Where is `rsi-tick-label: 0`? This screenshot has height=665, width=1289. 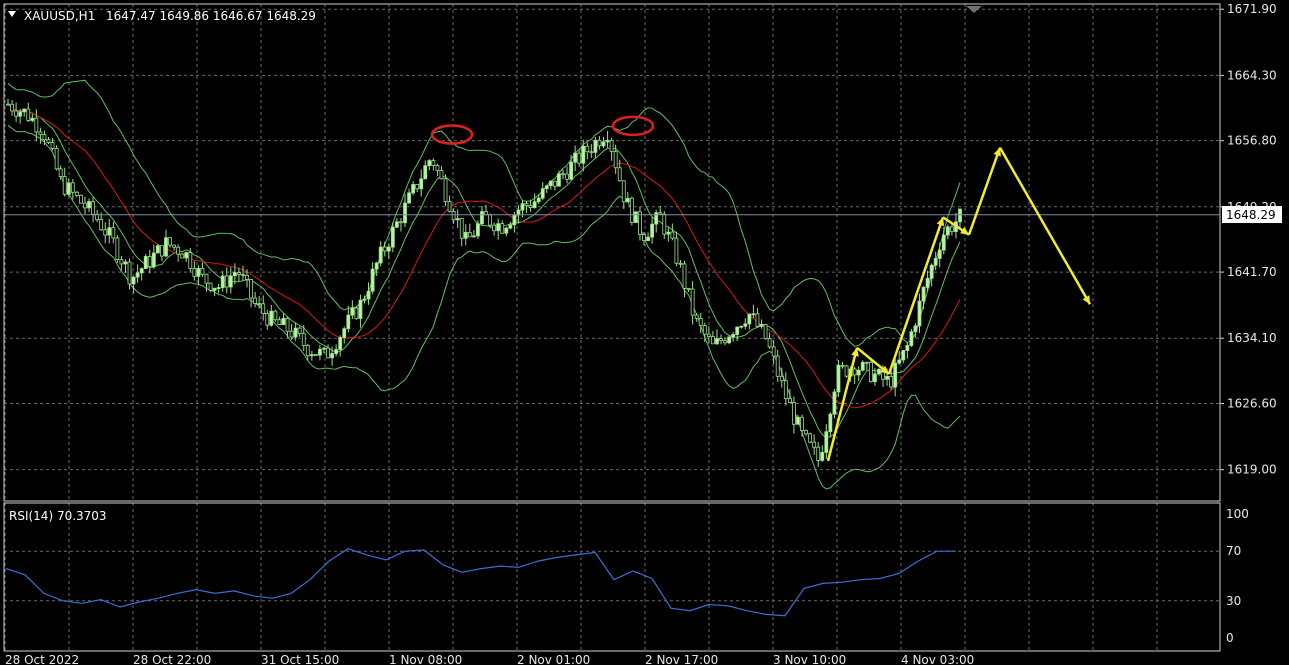 rsi-tick-label: 0 is located at coordinates (1230, 638).